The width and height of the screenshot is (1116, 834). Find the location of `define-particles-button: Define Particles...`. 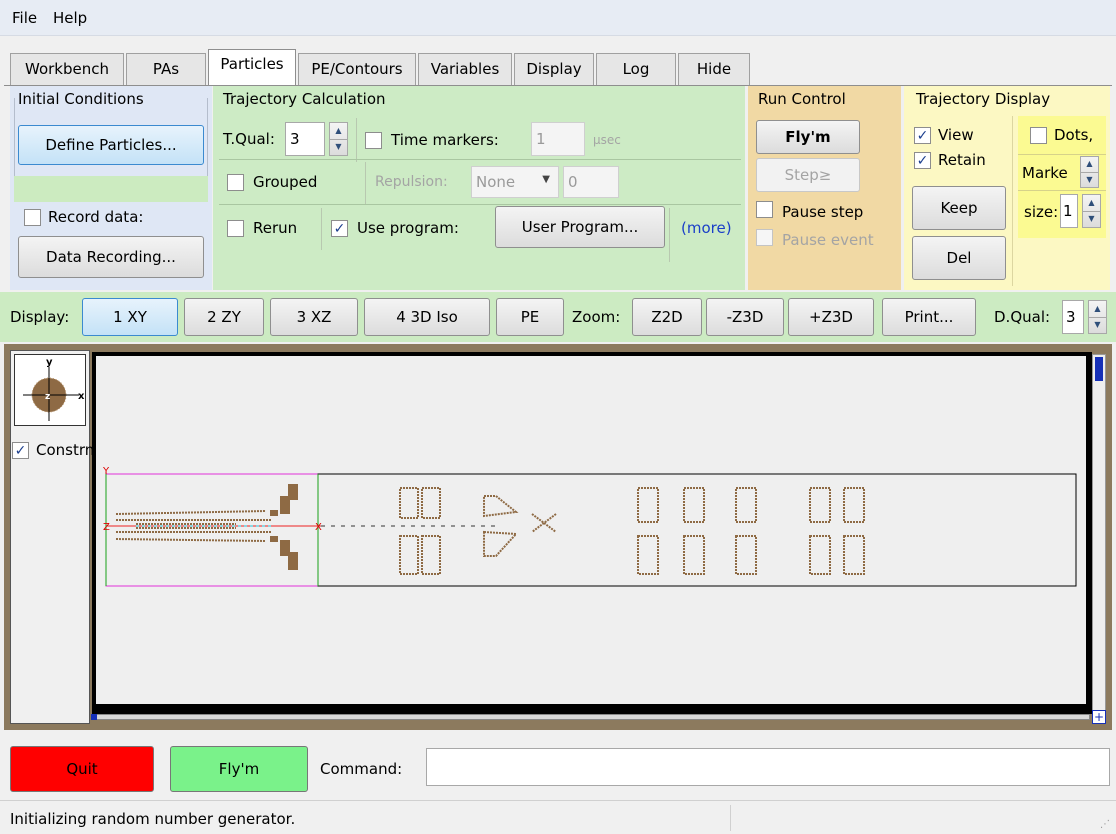

define-particles-button: Define Particles... is located at coordinates (111, 145).